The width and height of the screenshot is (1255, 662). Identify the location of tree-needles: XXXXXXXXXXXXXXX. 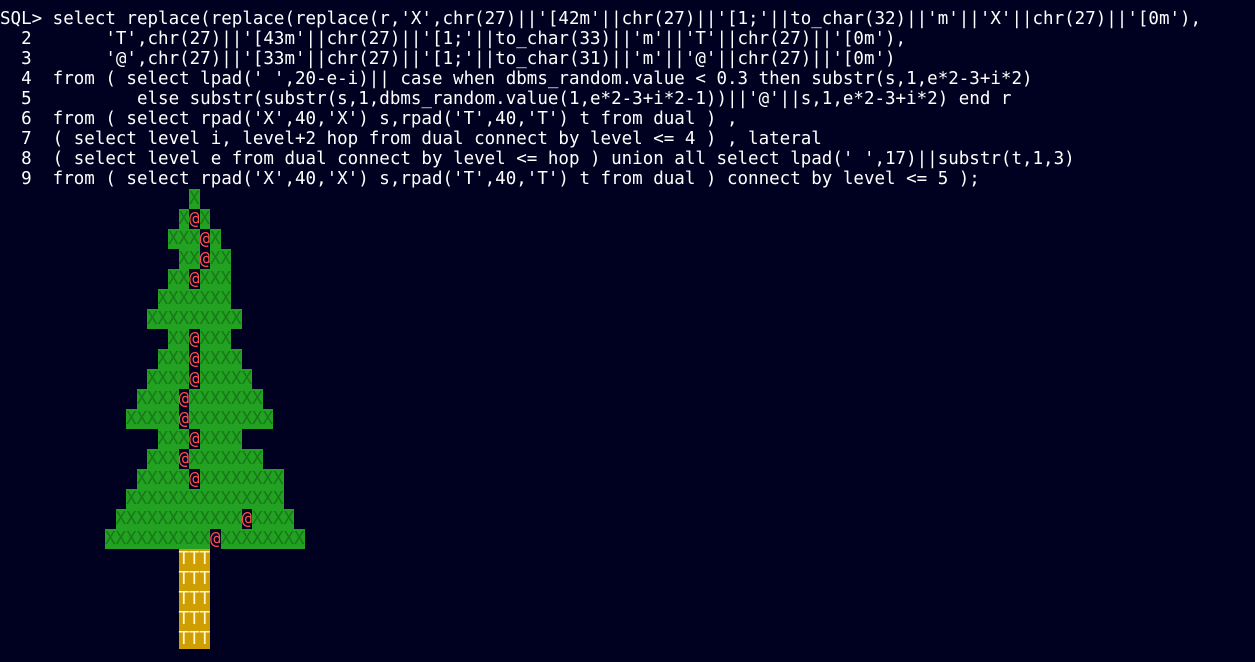
(205, 499).